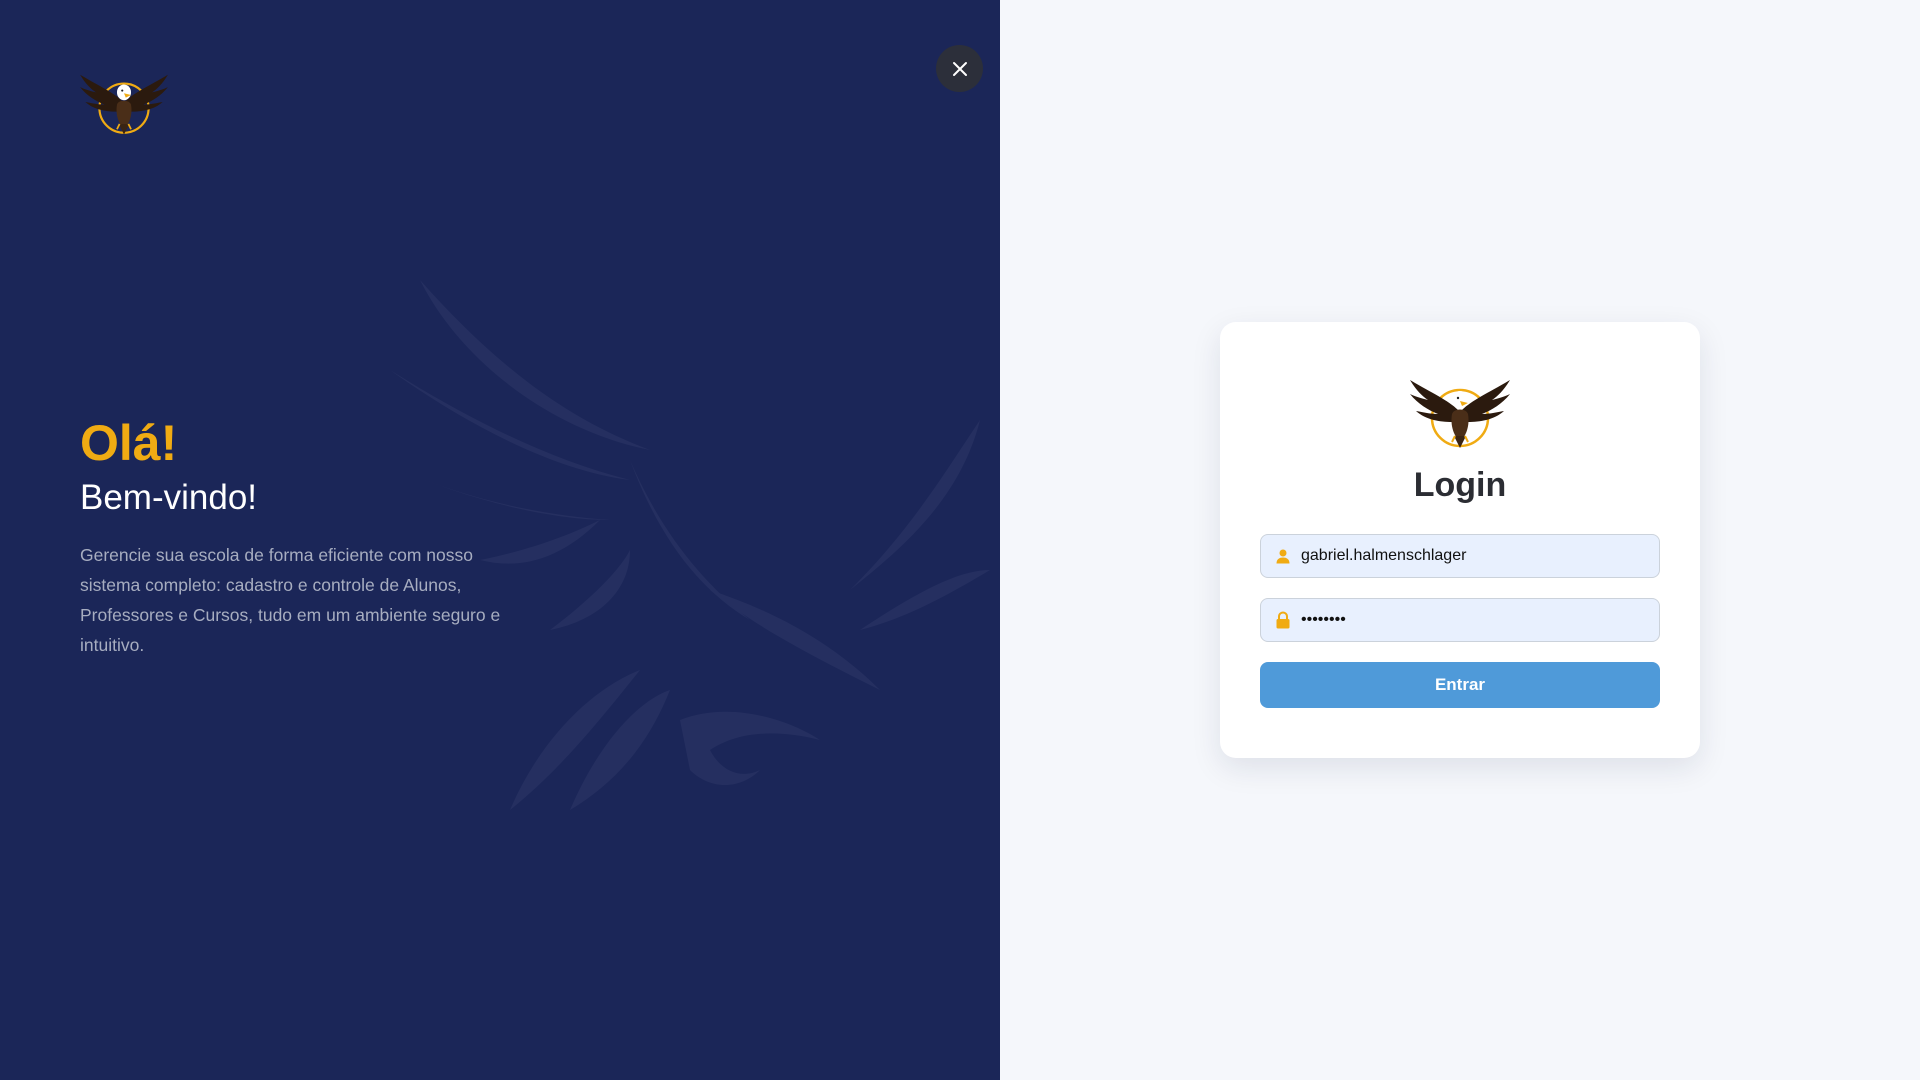  Describe the element at coordinates (1283, 556) in the screenshot. I see `user-icon` at that location.